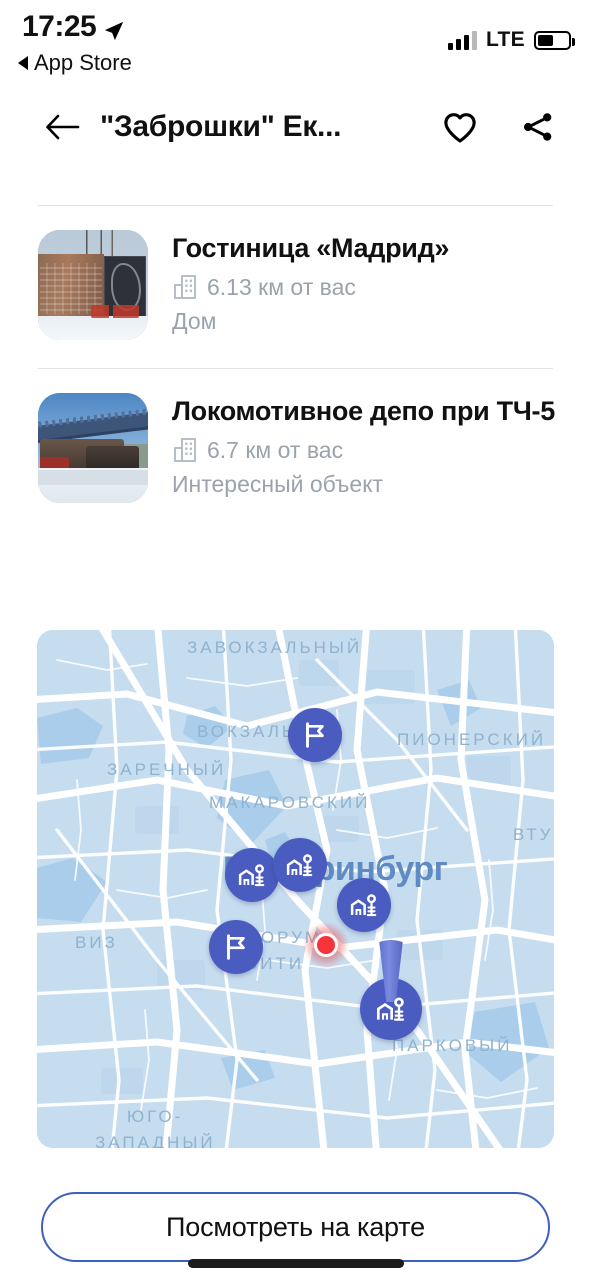  I want to click on list-item-content: Гостиница «Мадрид» 6.13 км от вас Дом, so click(310, 285).